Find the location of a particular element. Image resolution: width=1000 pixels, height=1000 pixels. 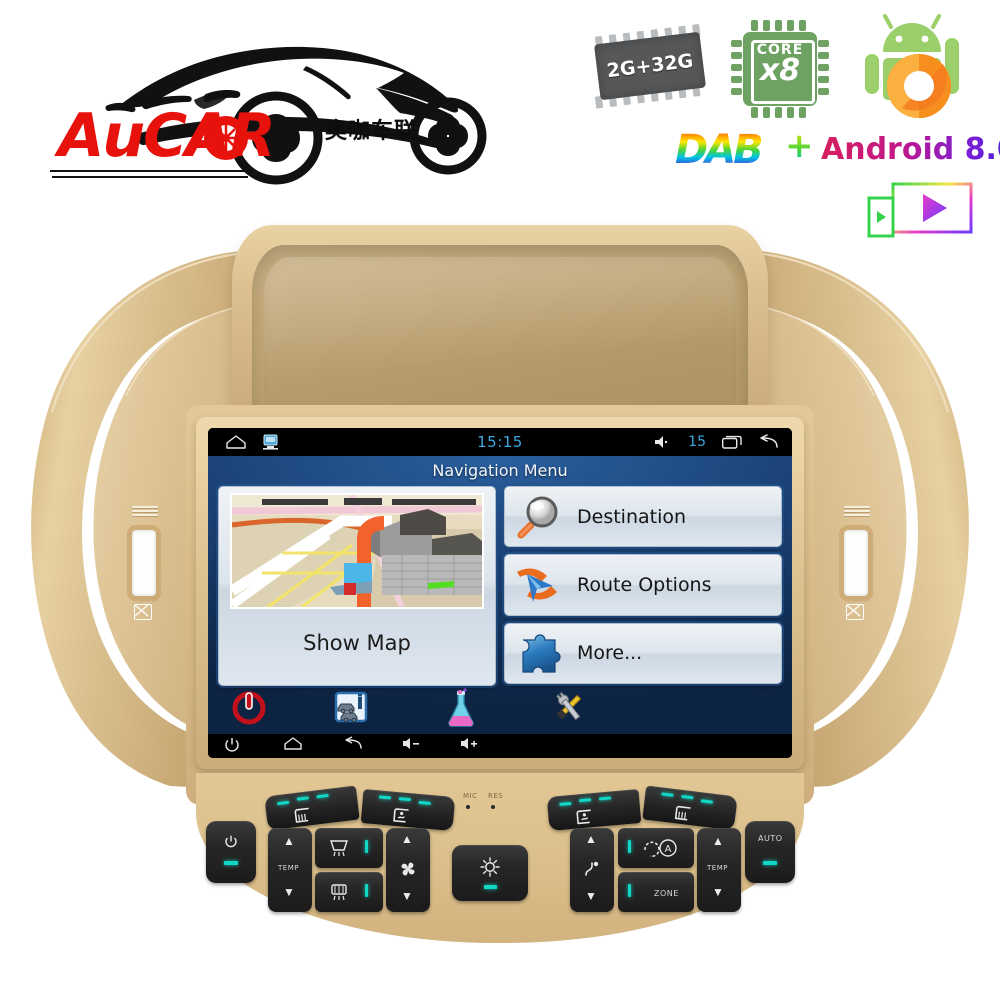

magnifier-icon is located at coordinates (541, 517).